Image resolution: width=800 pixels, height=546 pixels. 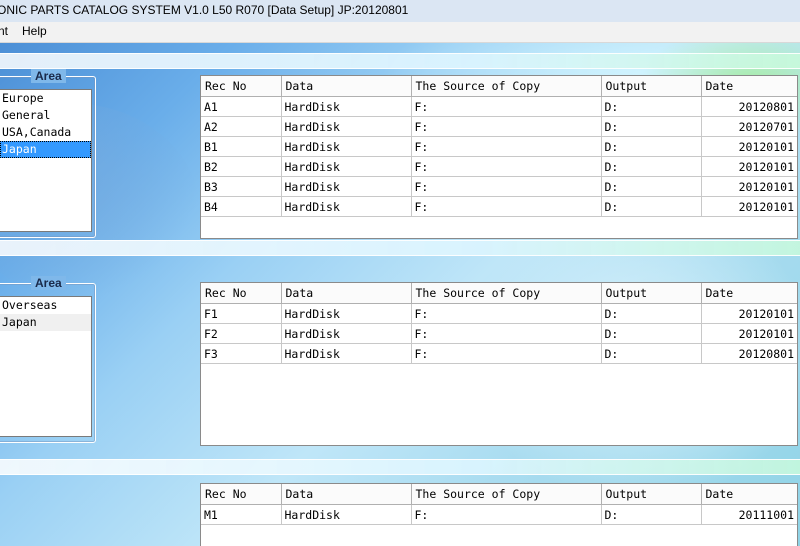 What do you see at coordinates (45, 98) in the screenshot?
I see `list-item-europe: Europe` at bounding box center [45, 98].